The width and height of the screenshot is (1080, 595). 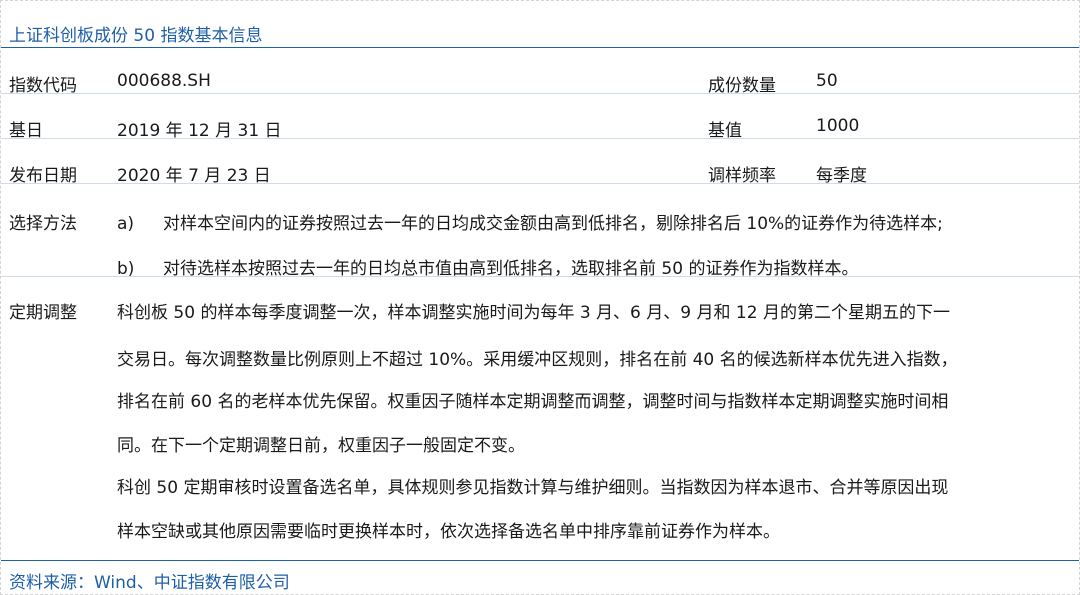 I want to click on table-title-row: 上证科创板成份 50 指数基本信息, so click(x=540, y=24).